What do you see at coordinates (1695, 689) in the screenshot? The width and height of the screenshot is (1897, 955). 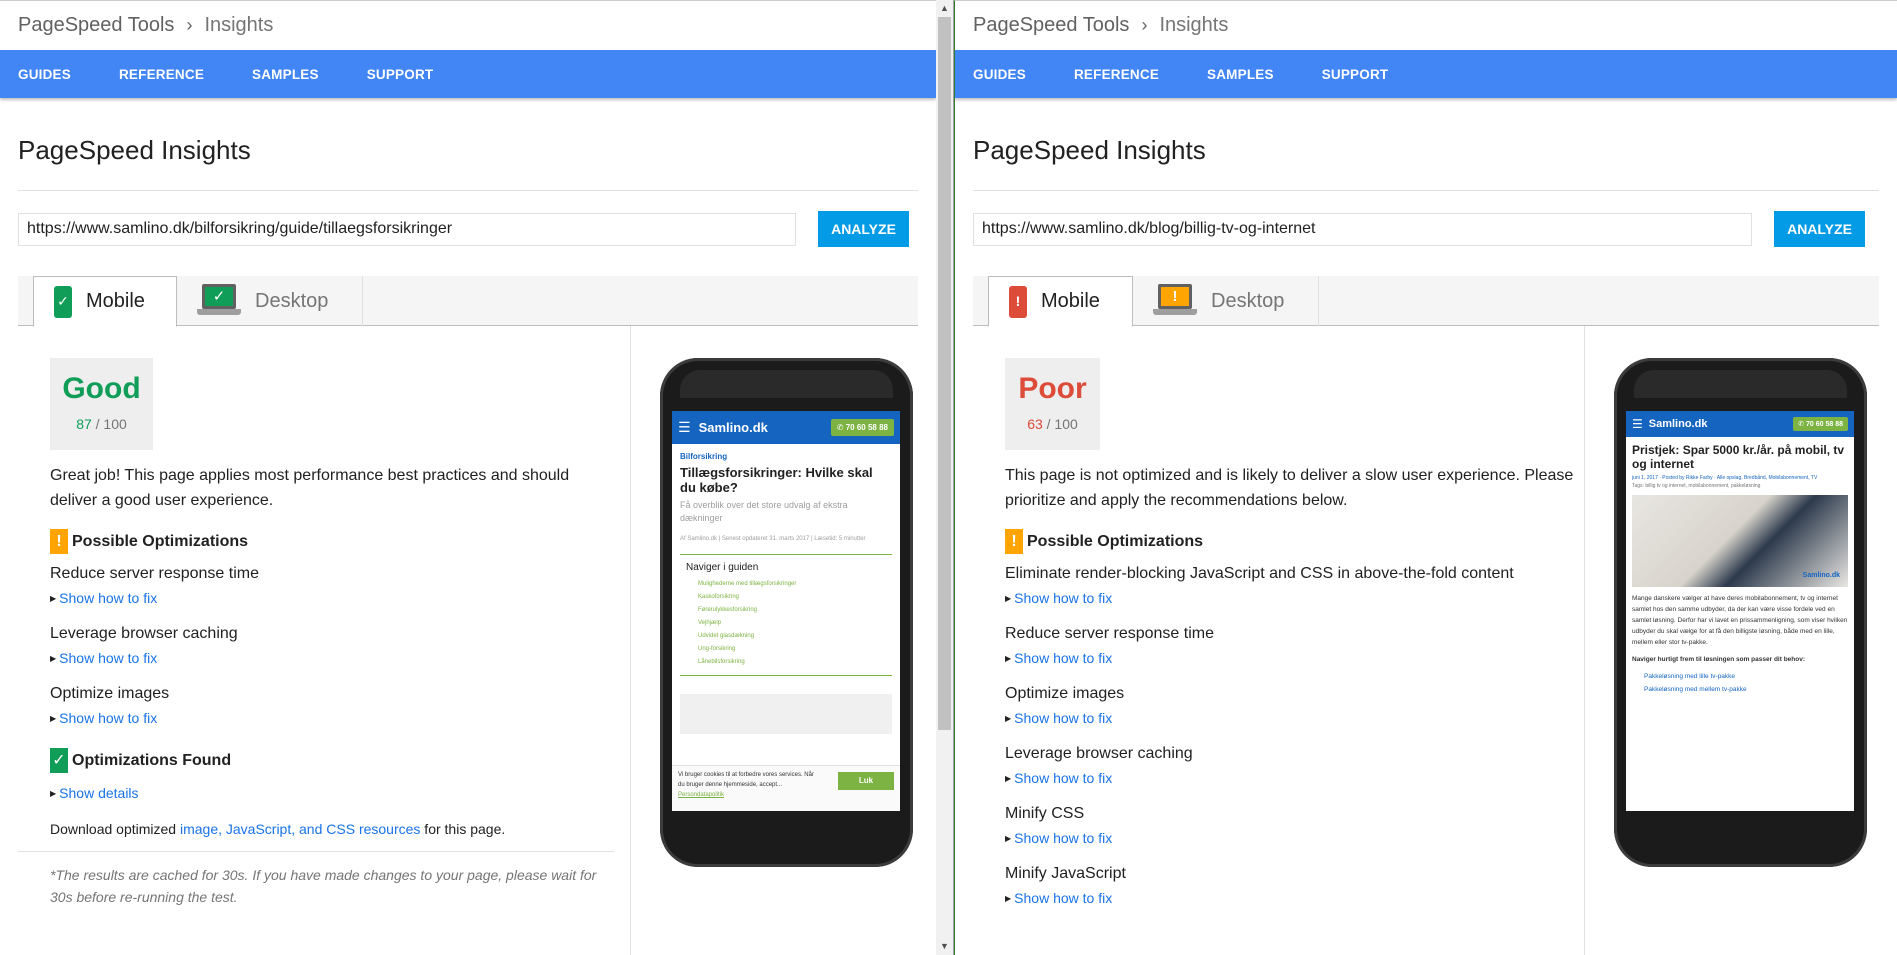 I see `preview-list-item: Pakkeløsning med mellem tv-pakke` at bounding box center [1695, 689].